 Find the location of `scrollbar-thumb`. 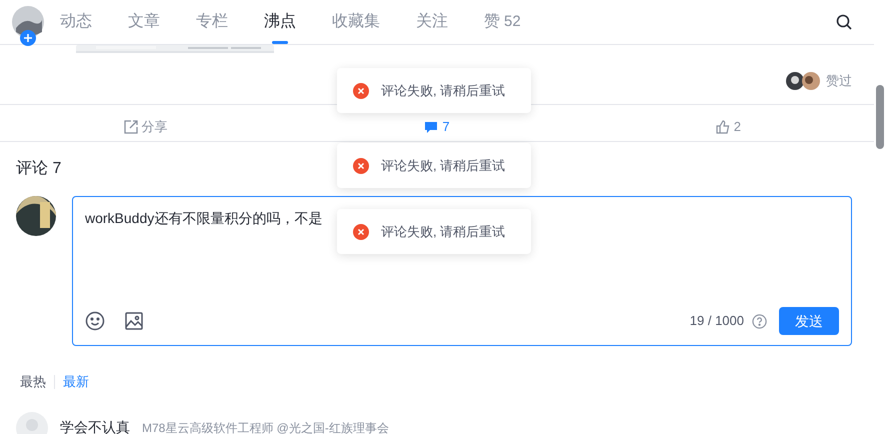

scrollbar-thumb is located at coordinates (880, 117).